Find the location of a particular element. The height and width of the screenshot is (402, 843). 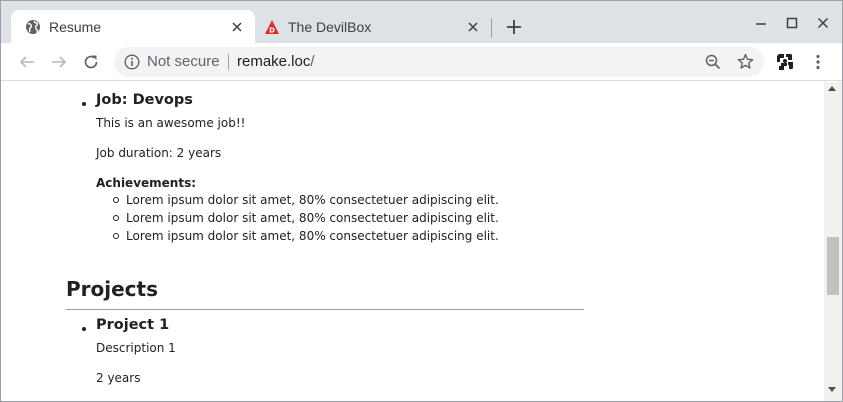

url-host: remake.loc is located at coordinates (274, 61).